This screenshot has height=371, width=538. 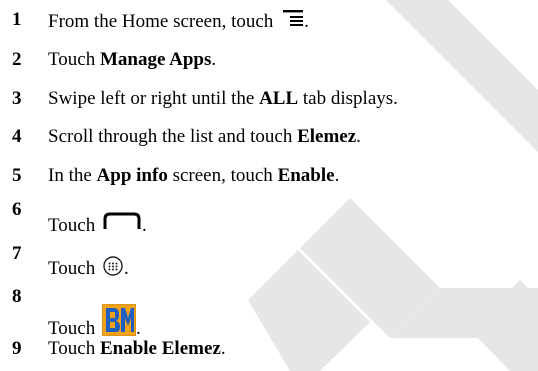 I want to click on step-number: 1, so click(x=17, y=19).